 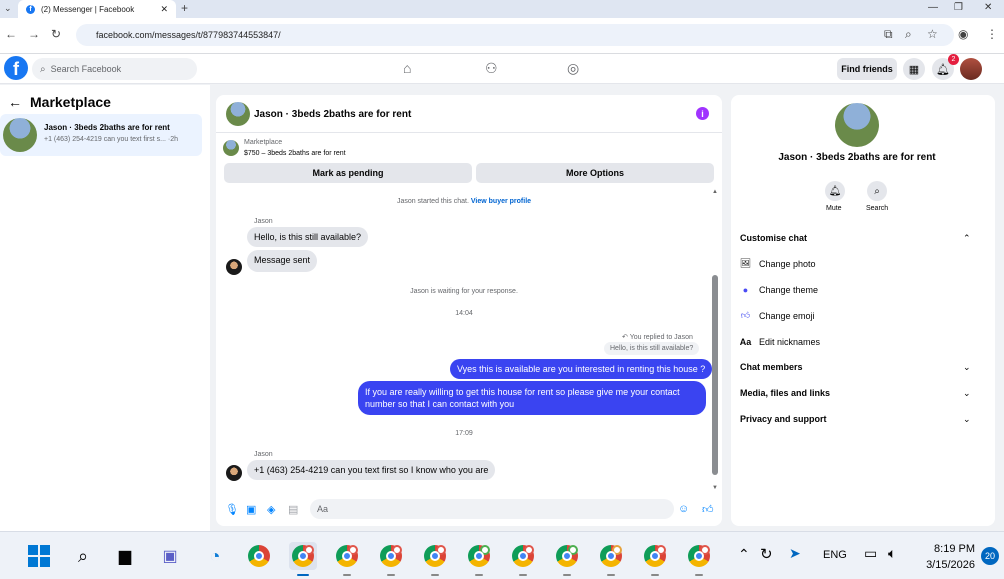 What do you see at coordinates (988, 7) in the screenshot?
I see `window-close-icon: ✕` at bounding box center [988, 7].